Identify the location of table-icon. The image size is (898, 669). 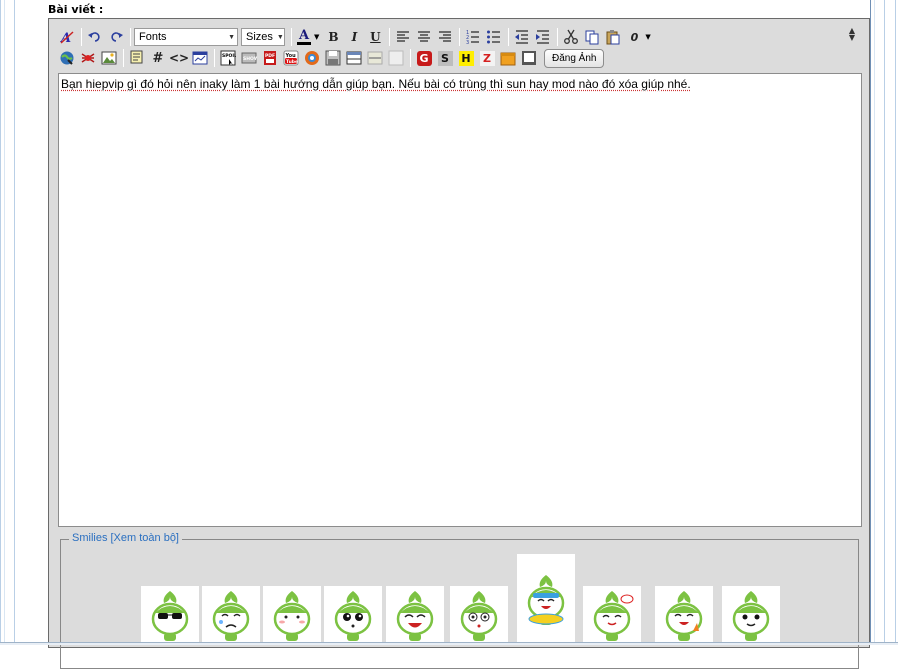
(354, 58).